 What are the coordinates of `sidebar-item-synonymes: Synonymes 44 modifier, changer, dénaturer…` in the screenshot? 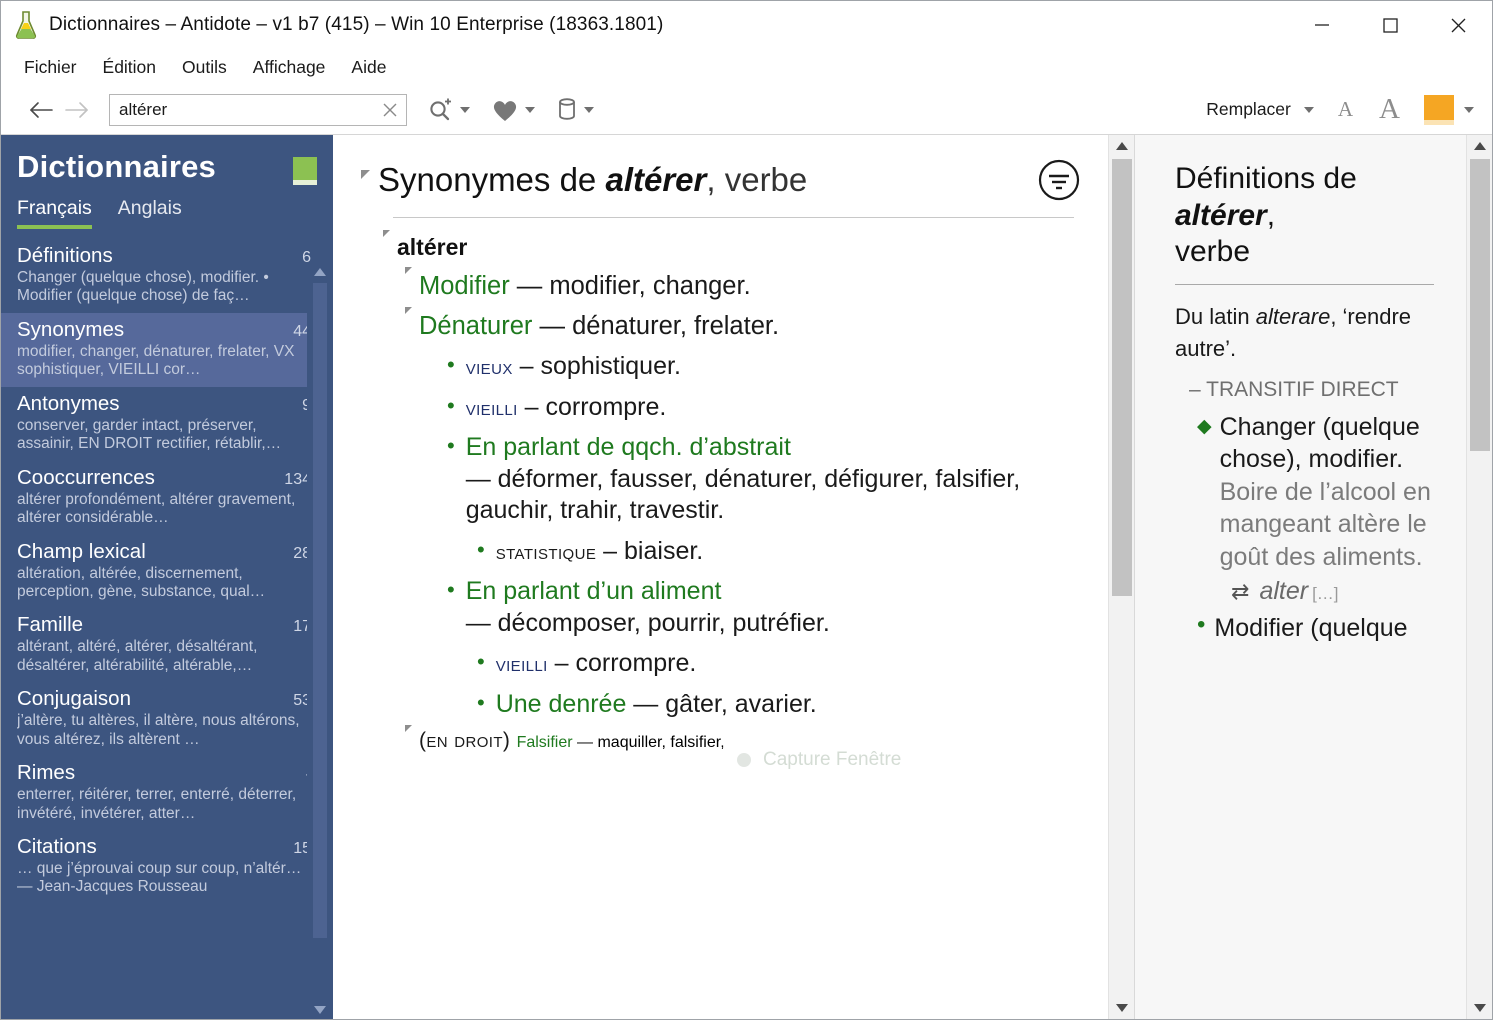 It's located at (167, 349).